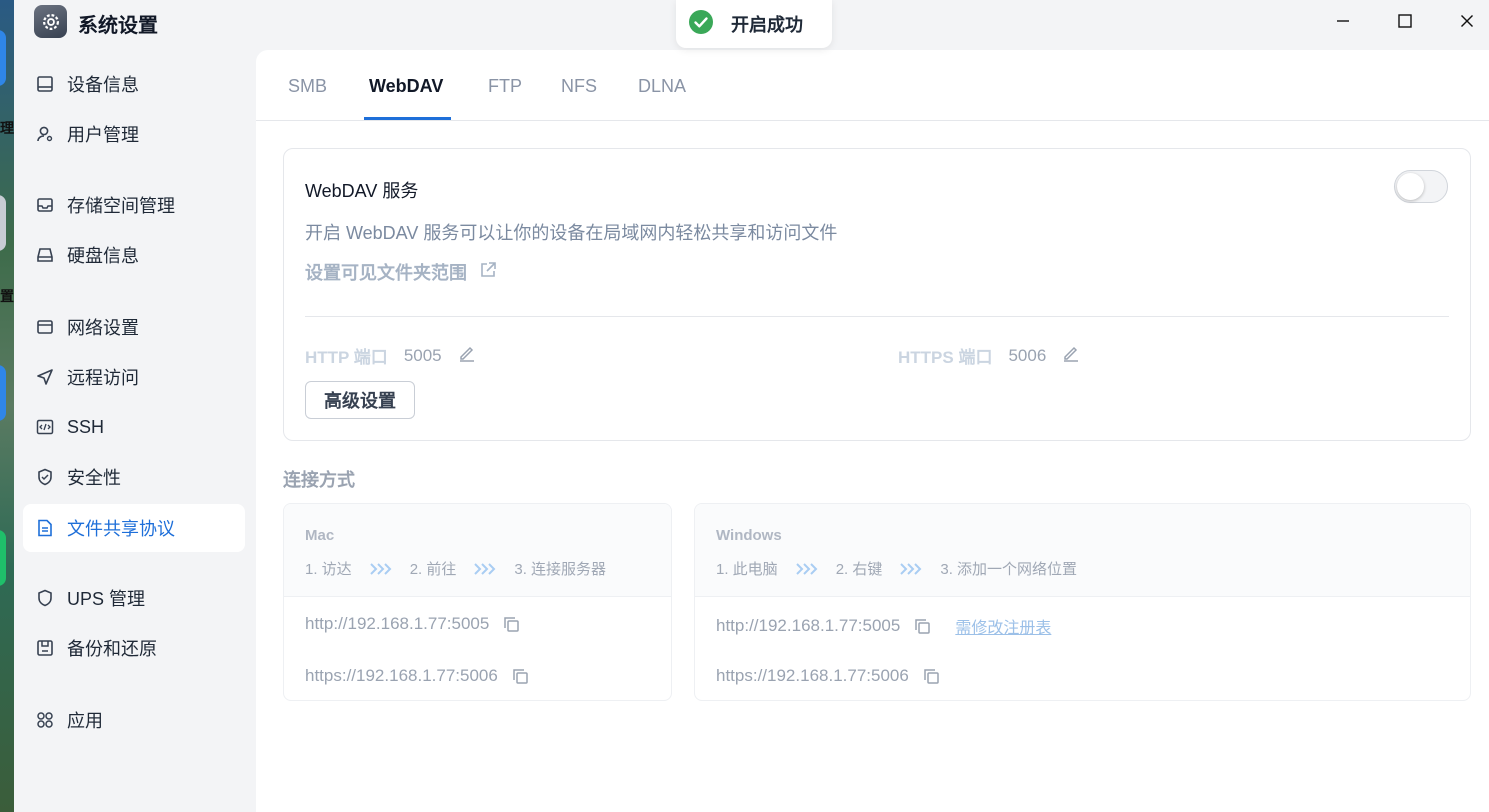  What do you see at coordinates (121, 206) in the screenshot?
I see `sidebar-item-label: 存储空间管理` at bounding box center [121, 206].